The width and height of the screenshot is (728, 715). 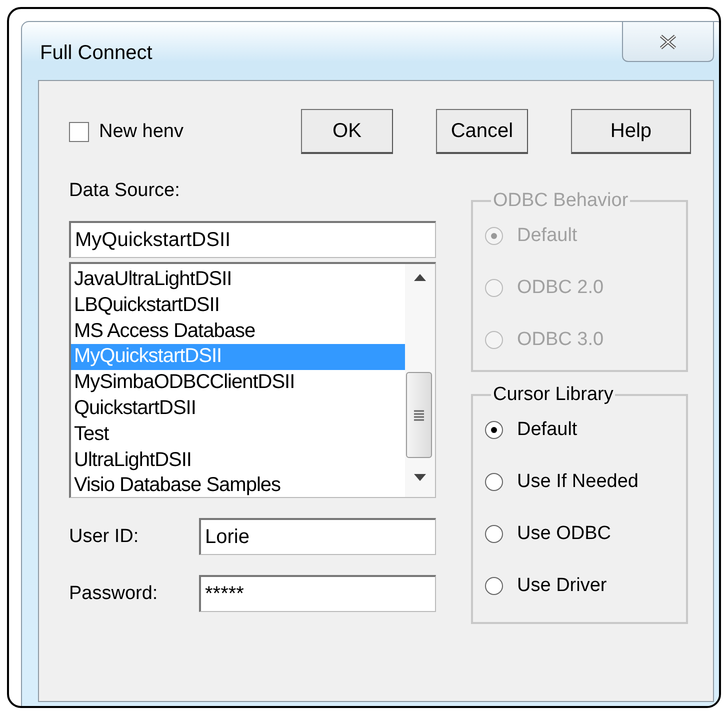 I want to click on group-title: Cursor Library, so click(x=553, y=395).